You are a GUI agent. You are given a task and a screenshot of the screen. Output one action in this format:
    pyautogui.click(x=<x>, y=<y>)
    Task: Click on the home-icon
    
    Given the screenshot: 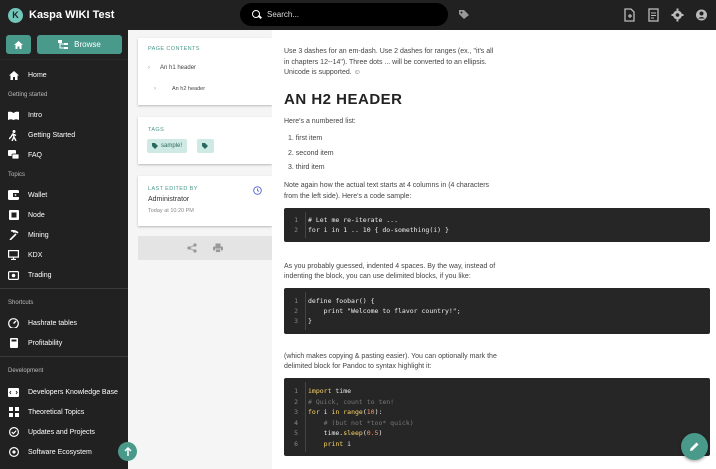 What is the action you would take?
    pyautogui.click(x=13, y=75)
    